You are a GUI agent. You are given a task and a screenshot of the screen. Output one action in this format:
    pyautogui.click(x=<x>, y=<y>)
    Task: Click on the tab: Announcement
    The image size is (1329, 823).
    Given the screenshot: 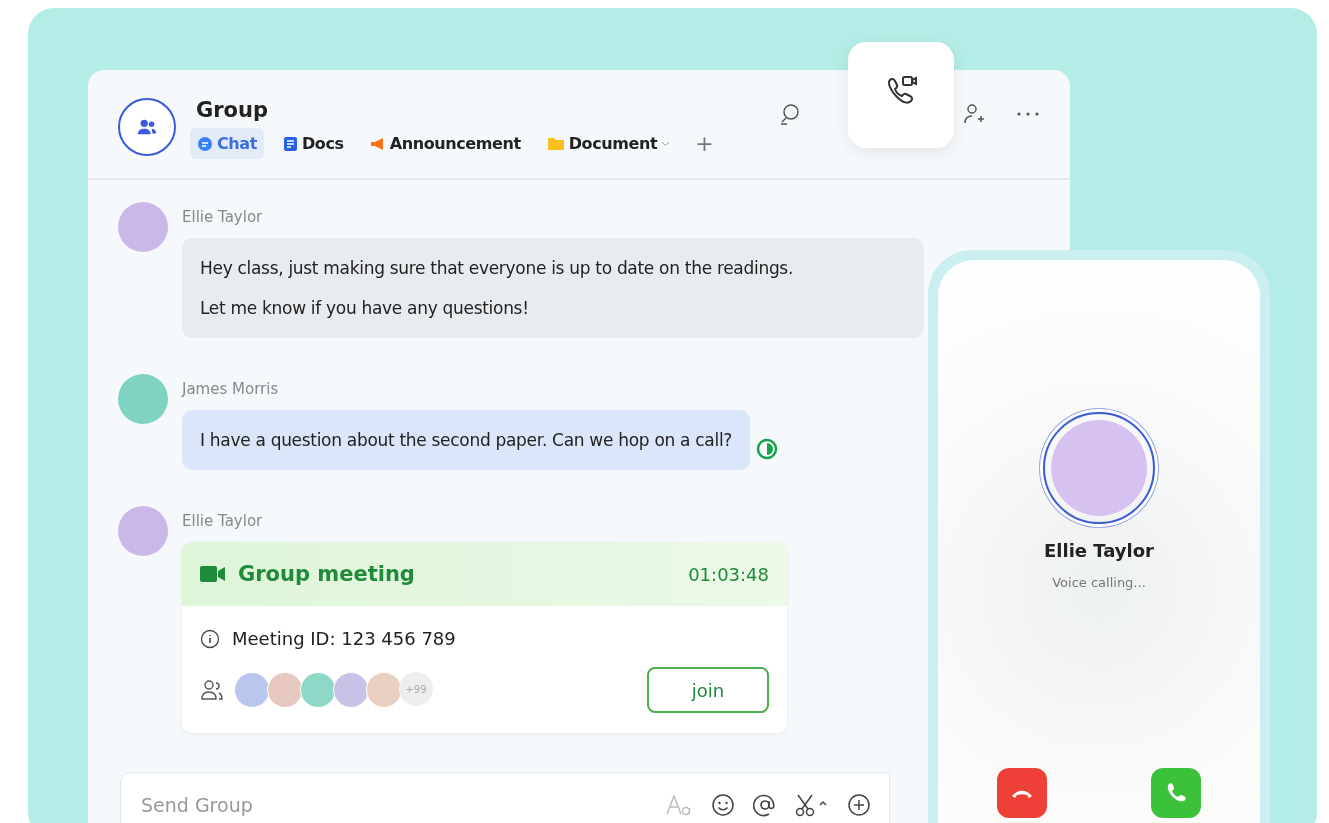 What is the action you would take?
    pyautogui.click(x=445, y=143)
    